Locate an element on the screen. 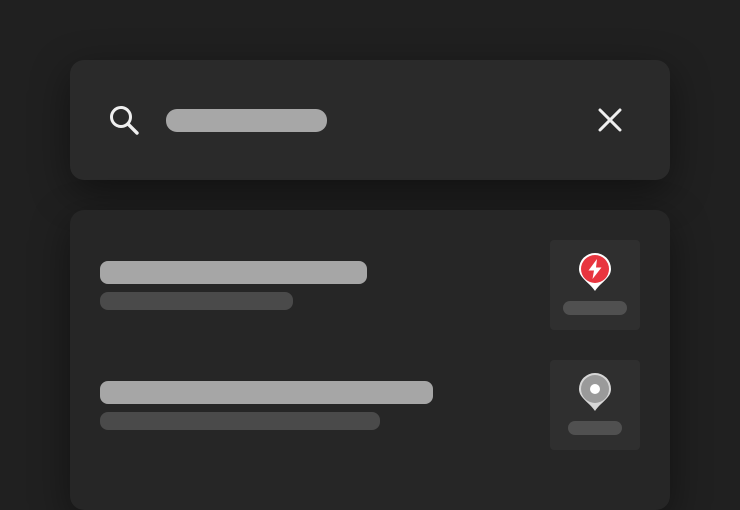 The width and height of the screenshot is (740, 510). location-dot-marker-icon is located at coordinates (595, 392).